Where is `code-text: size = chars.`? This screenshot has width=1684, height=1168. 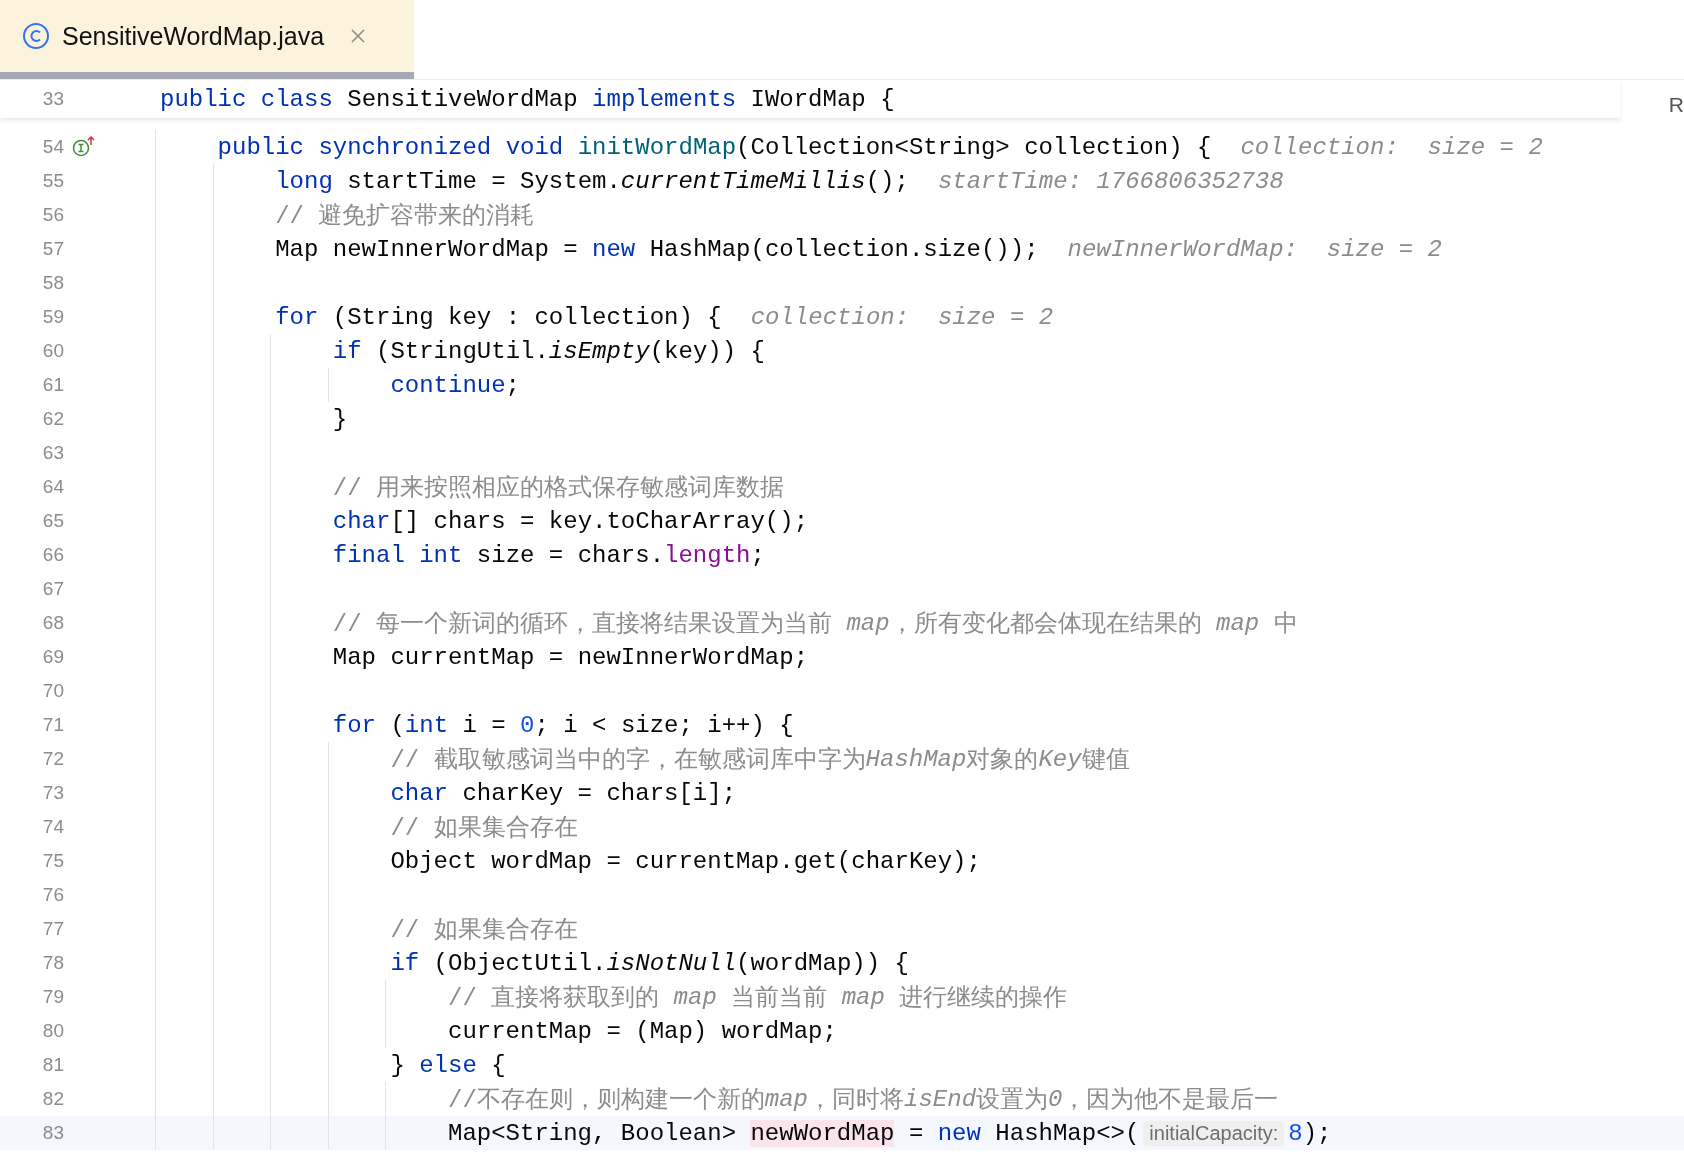
code-text: size = chars. is located at coordinates (570, 555).